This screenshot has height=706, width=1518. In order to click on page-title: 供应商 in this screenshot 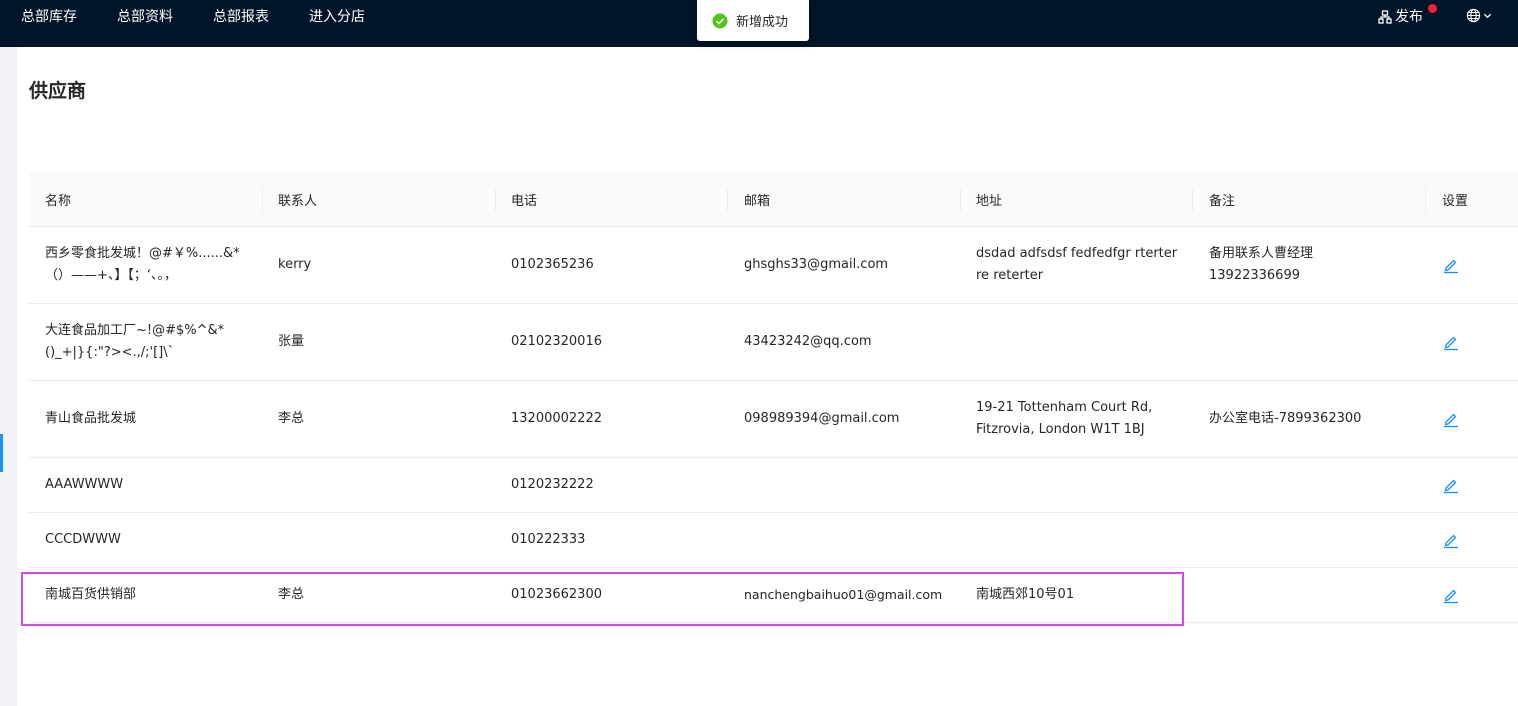, I will do `click(58, 91)`.